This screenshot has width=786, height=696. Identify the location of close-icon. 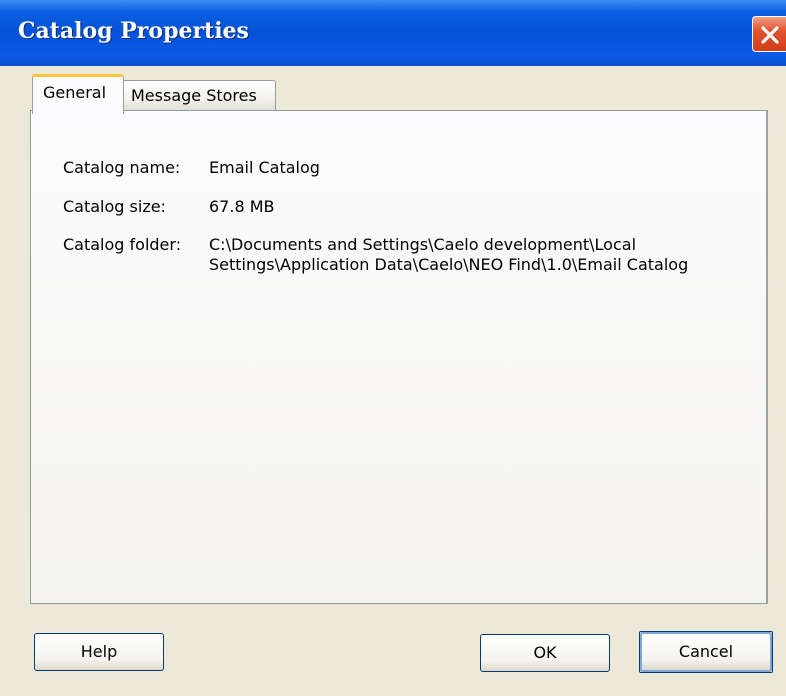
(770, 35).